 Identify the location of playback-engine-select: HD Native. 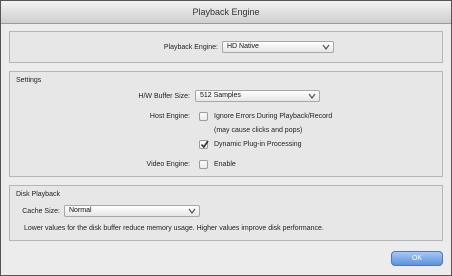
(278, 47).